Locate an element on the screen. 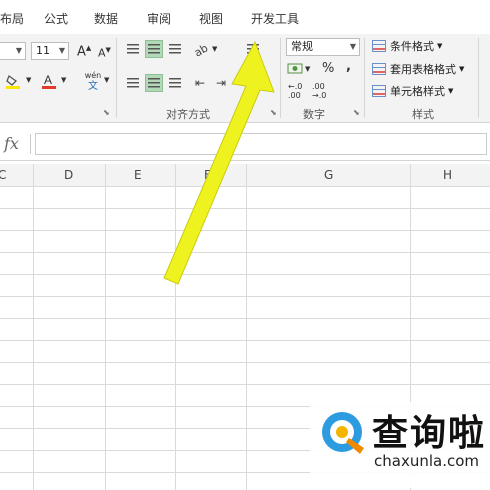  font-name-combo: ▼ is located at coordinates (13, 51).